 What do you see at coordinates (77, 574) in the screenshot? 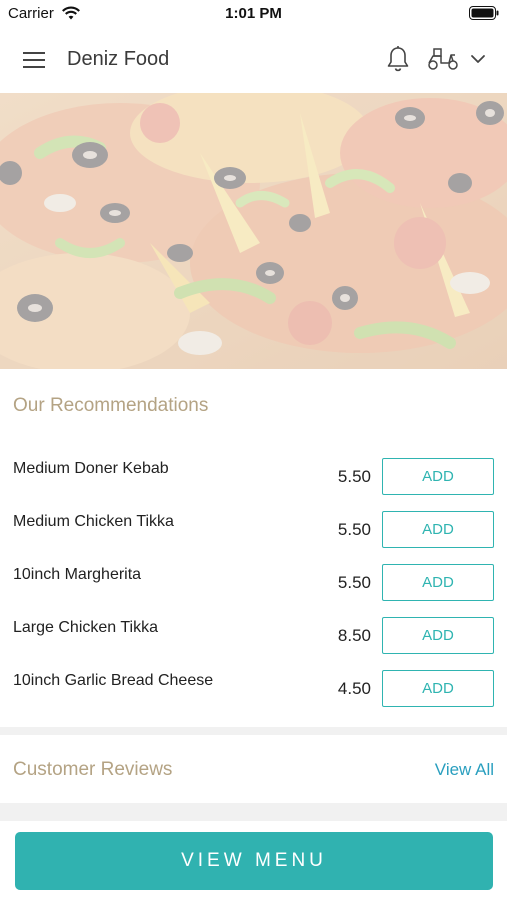
I see `item-name: 10inch Margherita` at bounding box center [77, 574].